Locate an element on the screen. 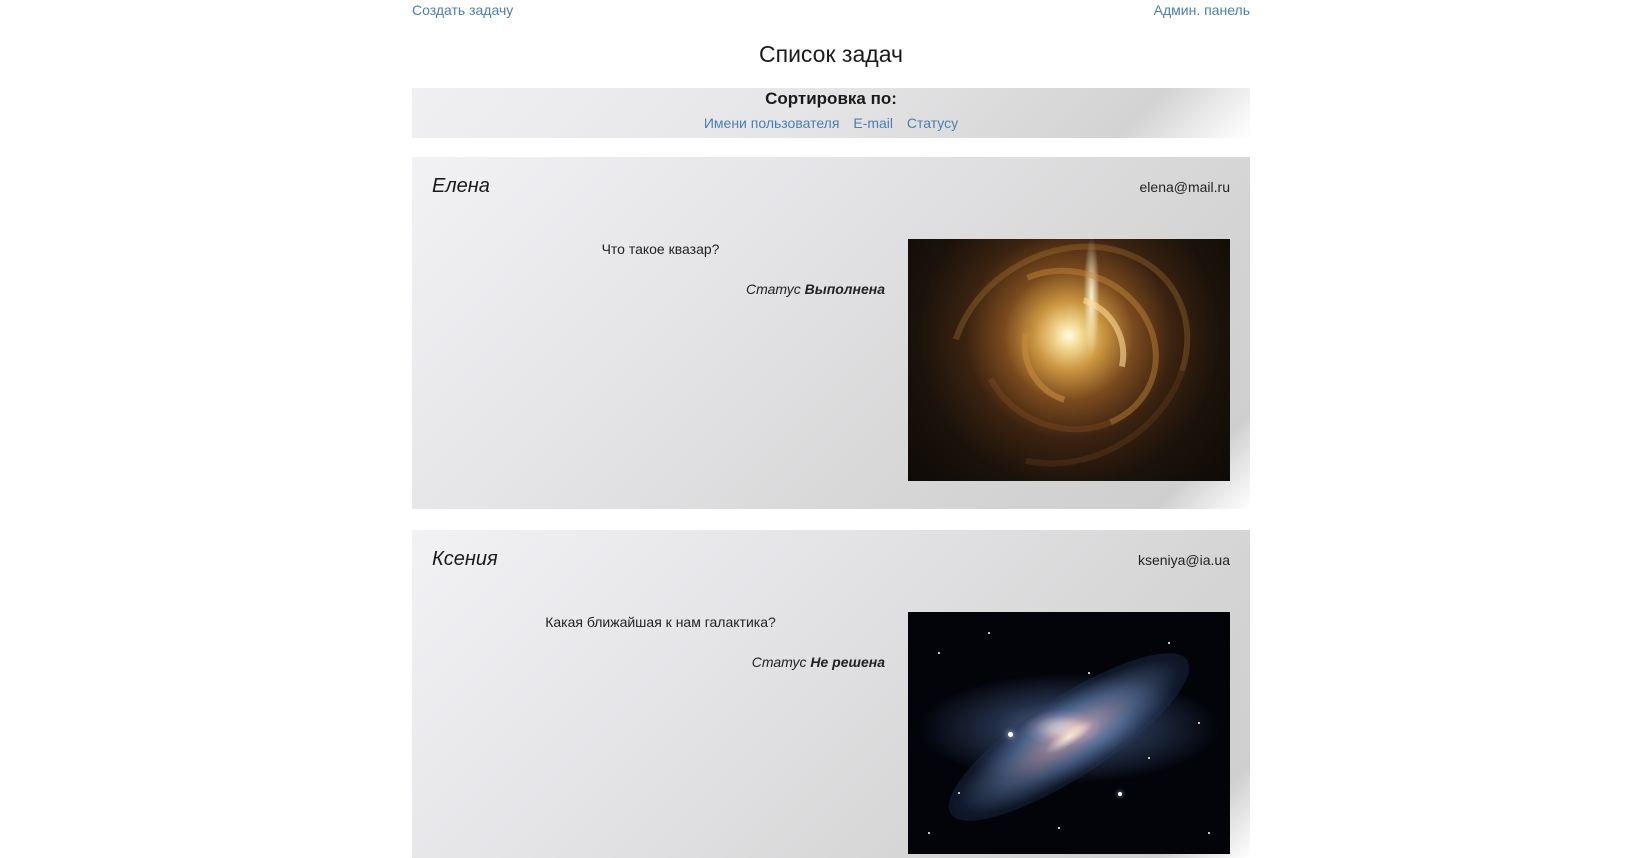 The height and width of the screenshot is (858, 1639). task-text: Что такое квазар? is located at coordinates (660, 249).